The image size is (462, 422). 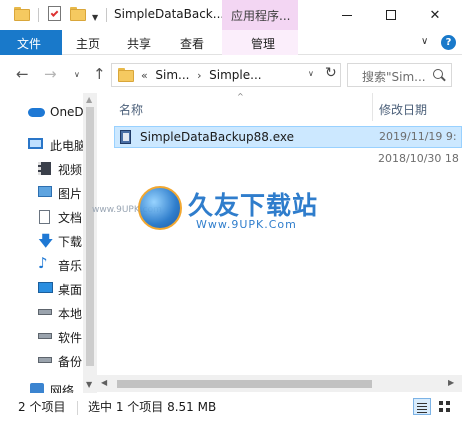 What do you see at coordinates (451, 382) in the screenshot?
I see `scroll-right-icon: ▶` at bounding box center [451, 382].